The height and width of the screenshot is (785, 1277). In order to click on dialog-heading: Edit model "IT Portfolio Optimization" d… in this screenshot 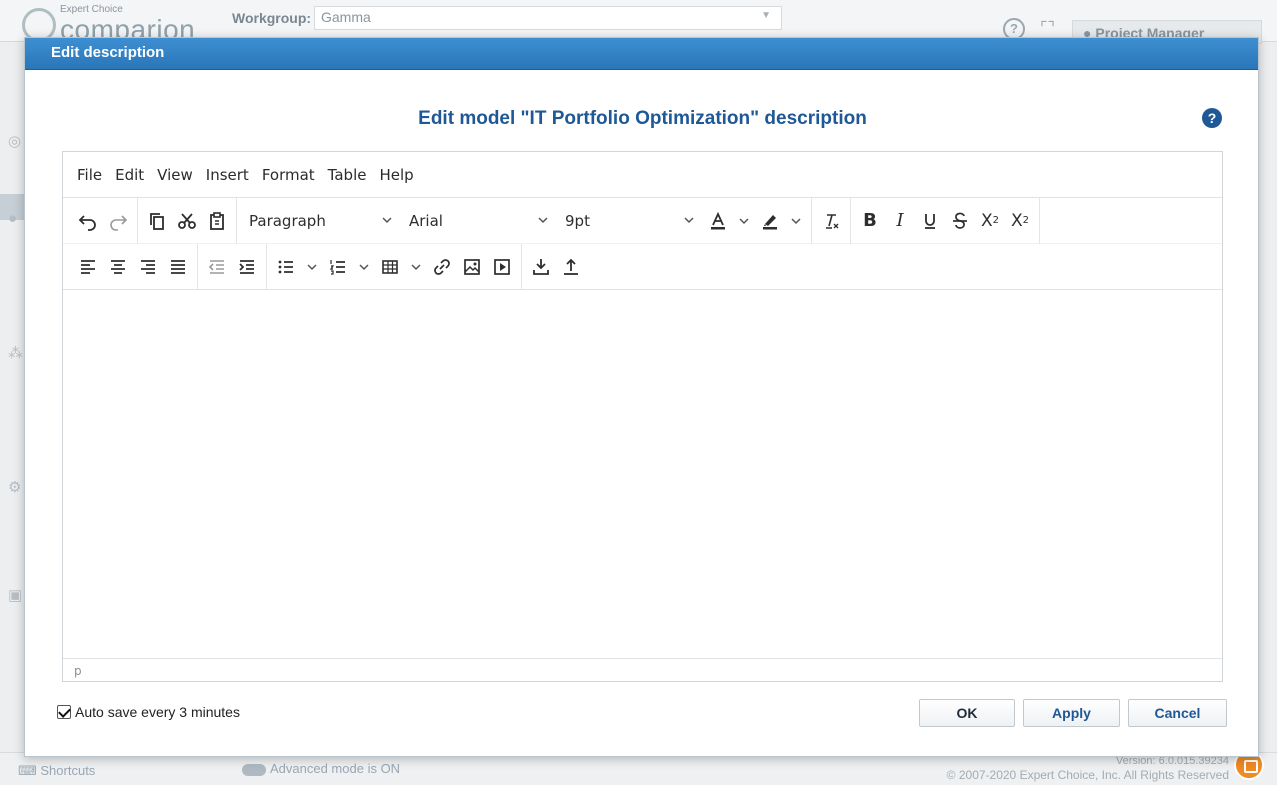, I will do `click(642, 118)`.